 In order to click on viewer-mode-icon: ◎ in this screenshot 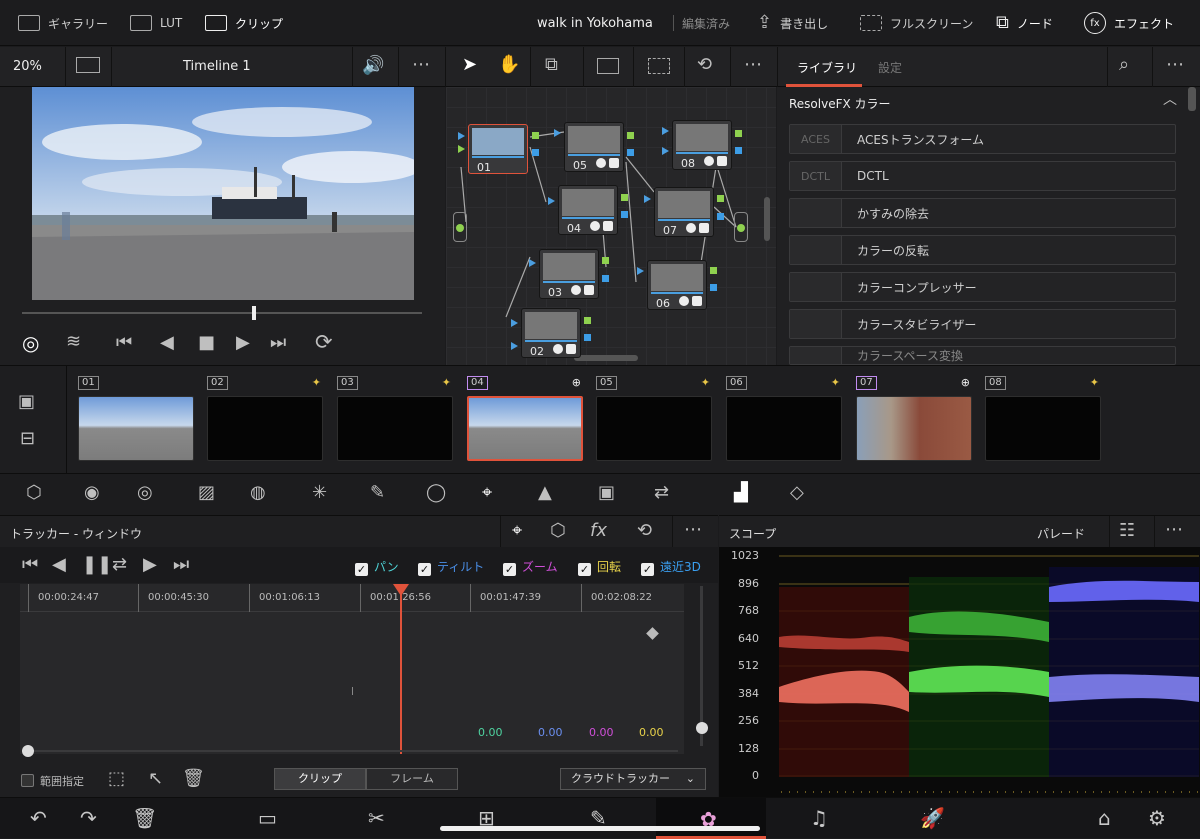, I will do `click(30, 343)`.